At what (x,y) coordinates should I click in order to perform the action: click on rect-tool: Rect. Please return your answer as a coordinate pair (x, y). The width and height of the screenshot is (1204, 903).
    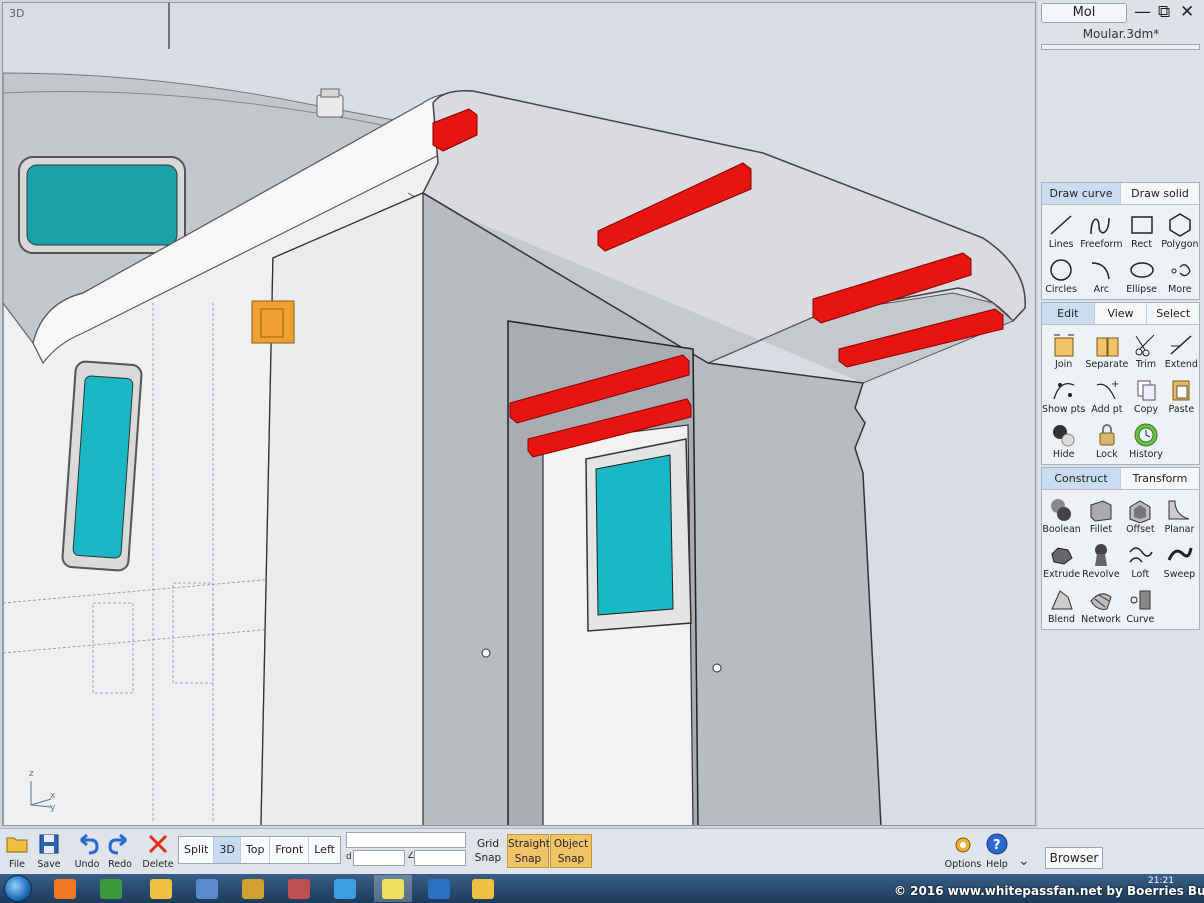
    Looking at the image, I should click on (1142, 229).